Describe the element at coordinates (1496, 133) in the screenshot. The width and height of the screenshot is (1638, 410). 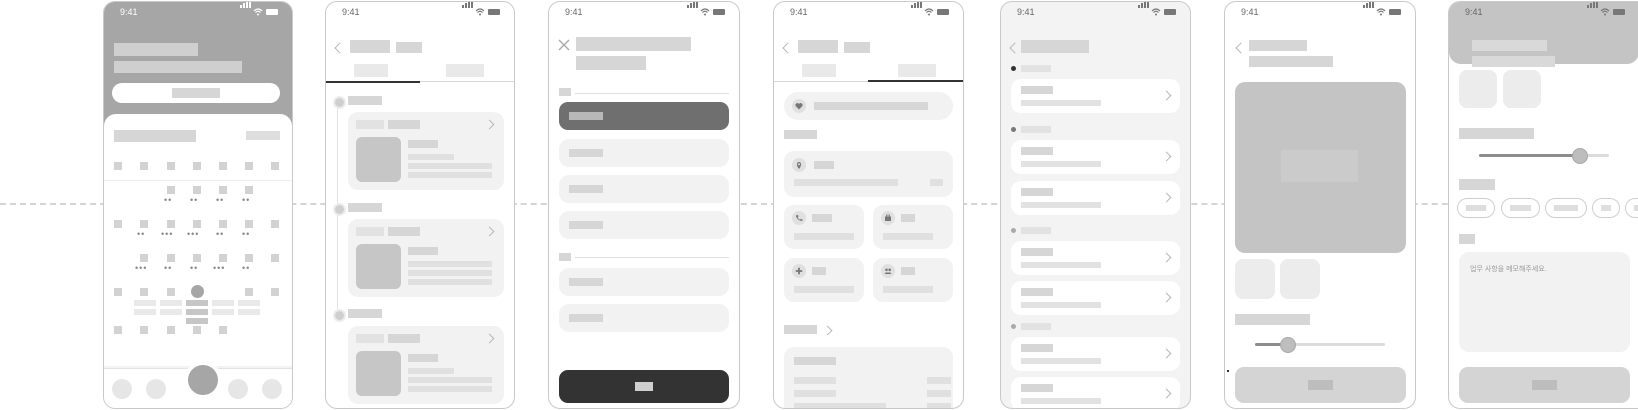
I see `slider-label` at that location.